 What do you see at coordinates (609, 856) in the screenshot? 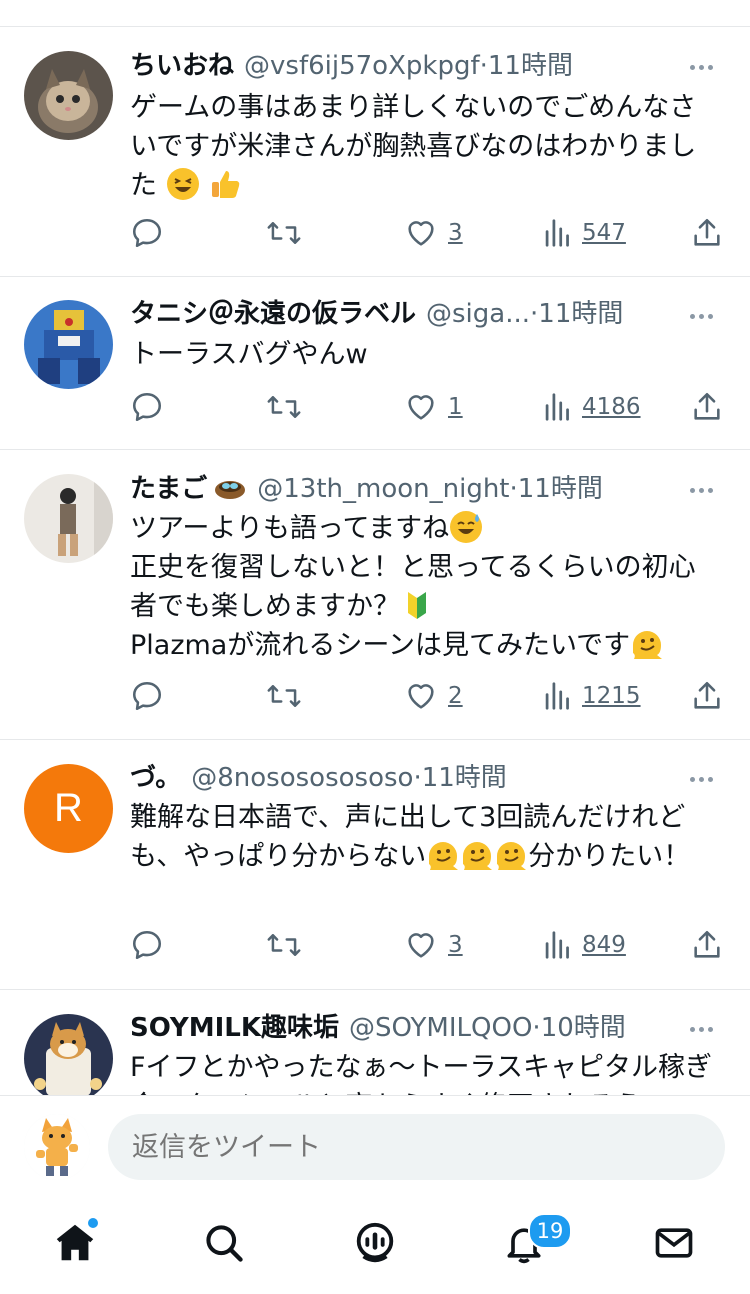
I see `tweet-text-content: 分かりたい！` at bounding box center [609, 856].